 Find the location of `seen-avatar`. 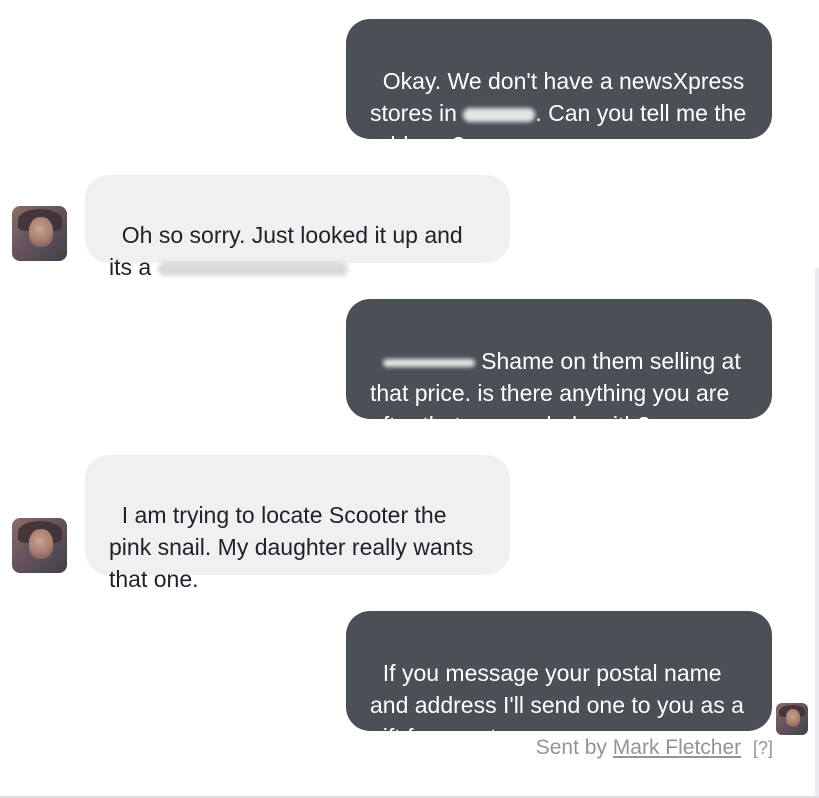

seen-avatar is located at coordinates (792, 719).